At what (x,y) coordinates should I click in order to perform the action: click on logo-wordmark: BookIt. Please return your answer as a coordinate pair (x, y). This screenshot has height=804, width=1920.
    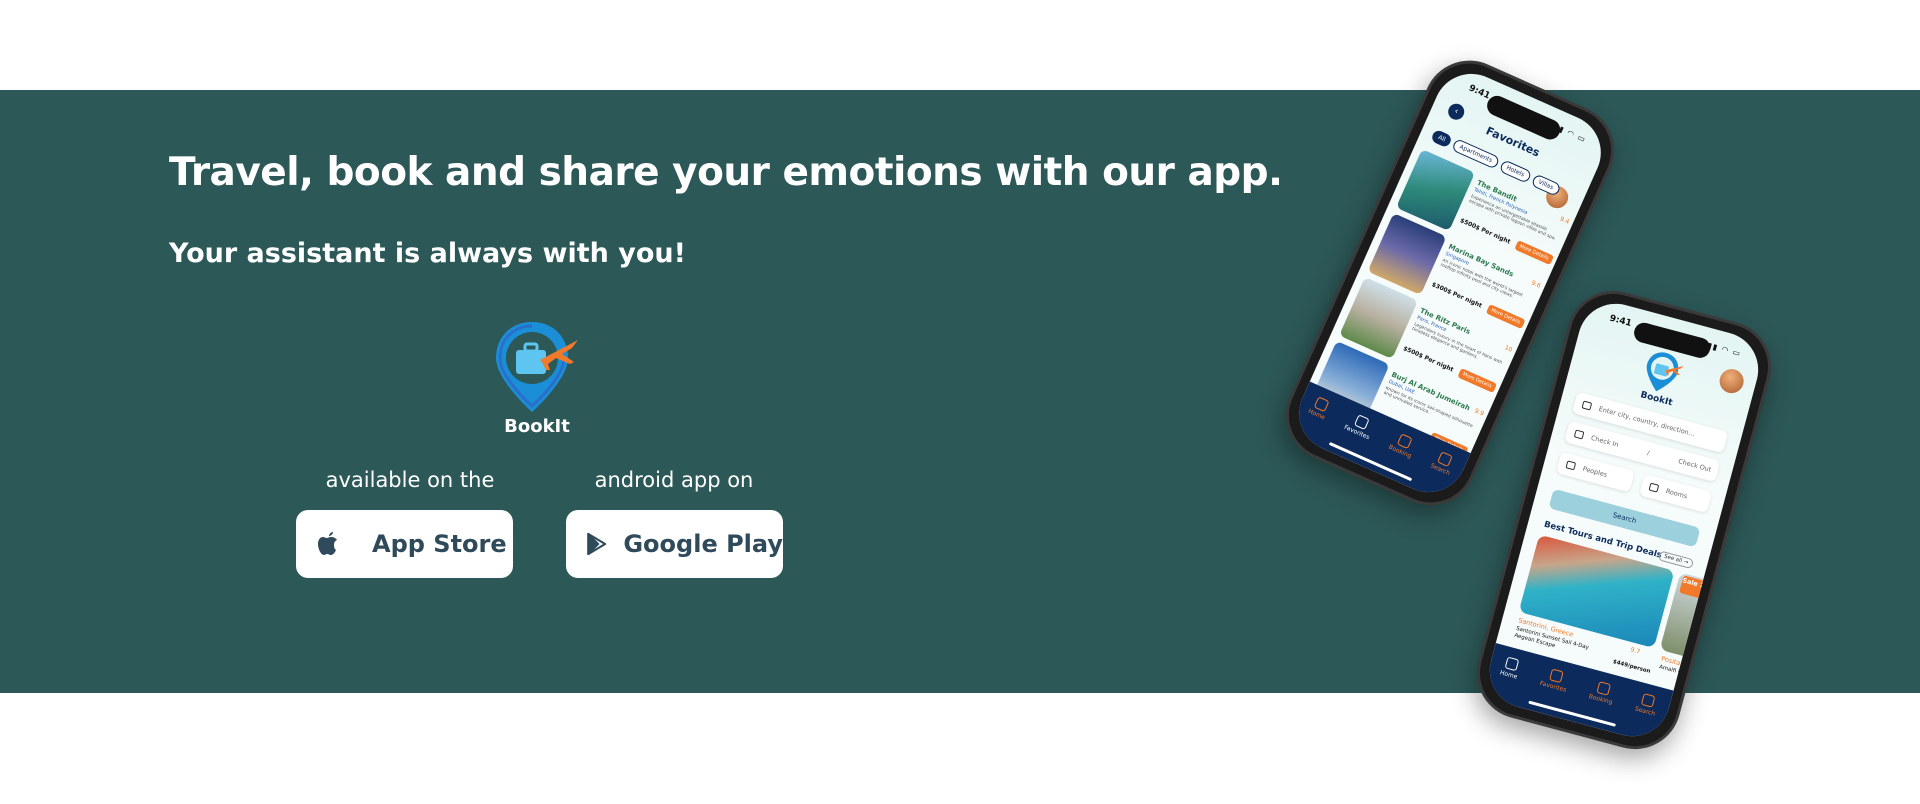
    Looking at the image, I should click on (537, 426).